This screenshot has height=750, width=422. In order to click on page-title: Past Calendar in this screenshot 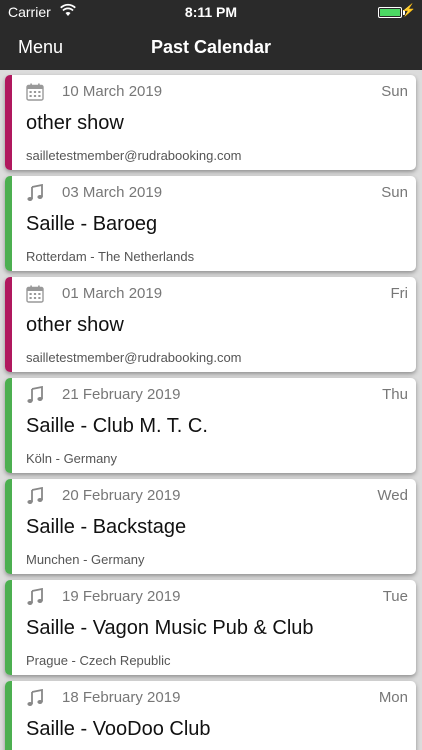, I will do `click(211, 47)`.